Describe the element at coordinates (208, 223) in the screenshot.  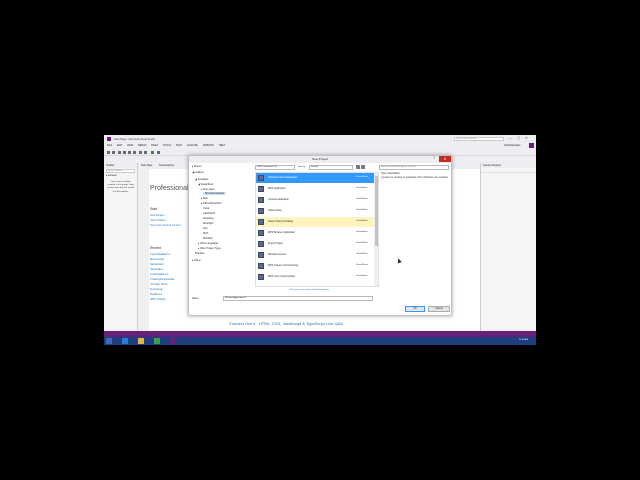
I see `tree-silverlight: Silverlight` at that location.